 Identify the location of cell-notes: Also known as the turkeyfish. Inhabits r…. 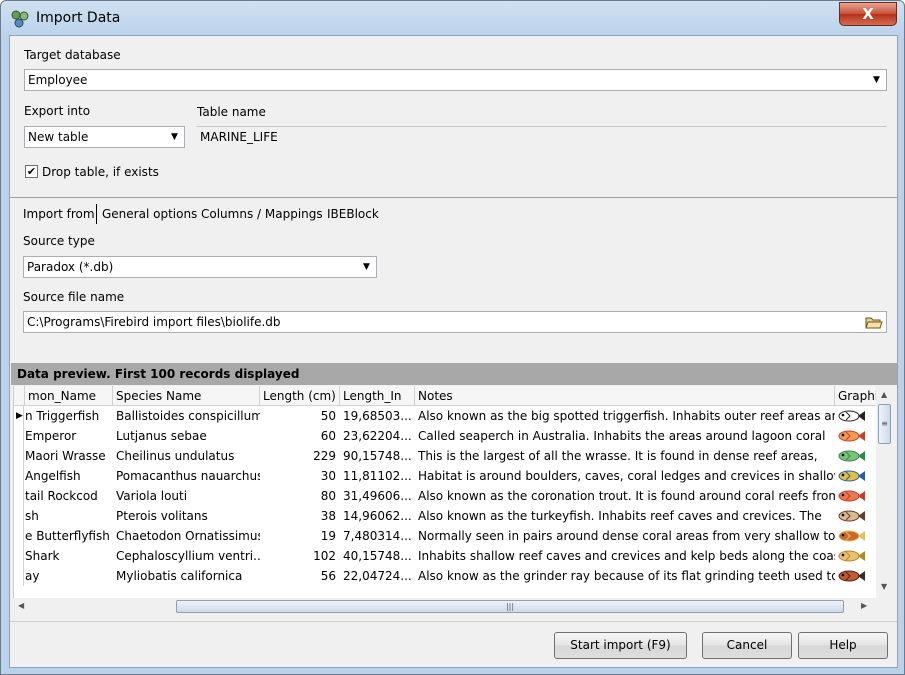
(626, 516).